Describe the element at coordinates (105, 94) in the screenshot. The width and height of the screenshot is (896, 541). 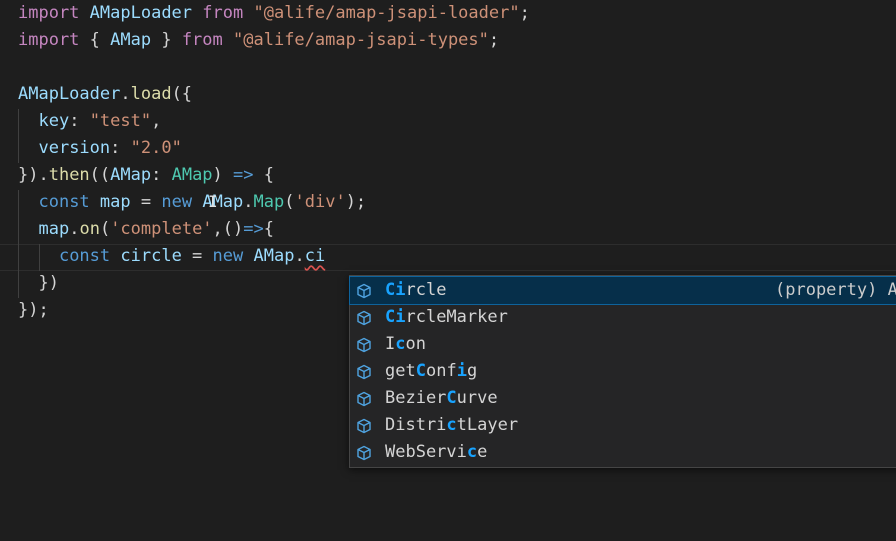
I see `code-line: AMapLoader.load({` at that location.